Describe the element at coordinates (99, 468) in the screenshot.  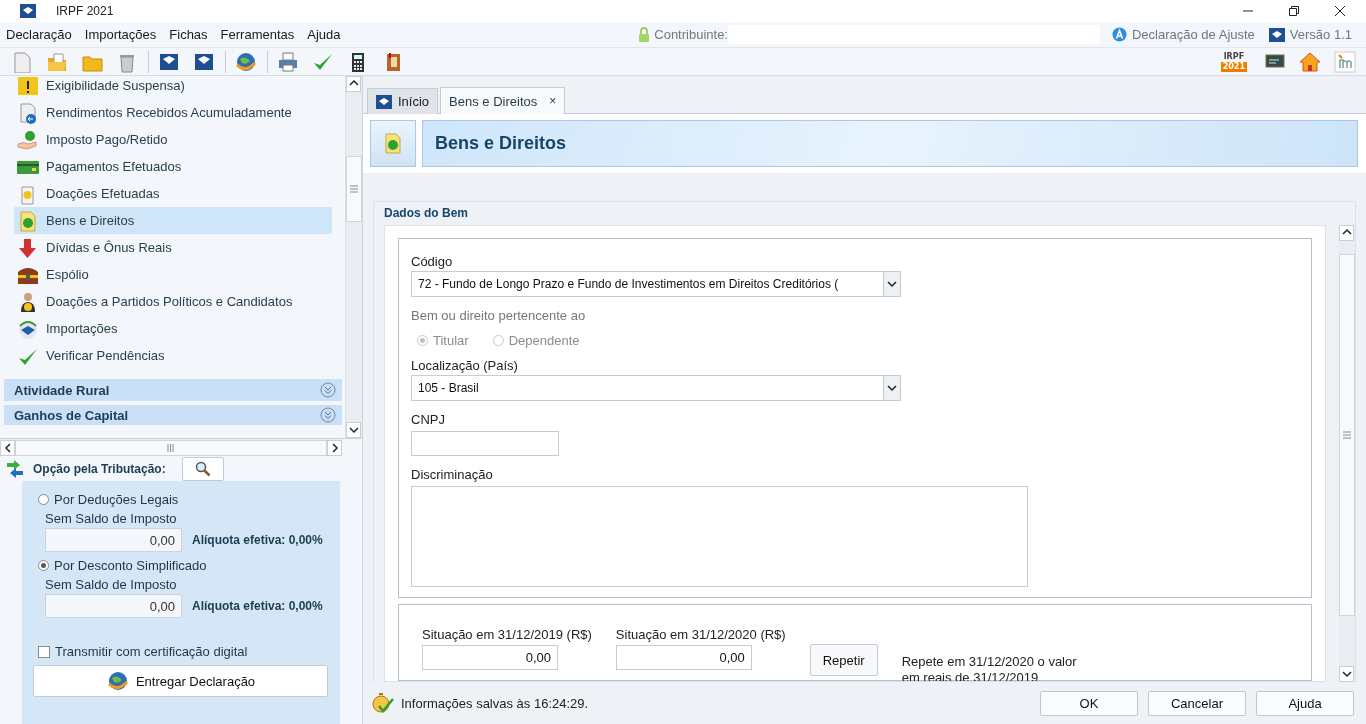
I see `section-title: Opção pela Tributação:` at that location.